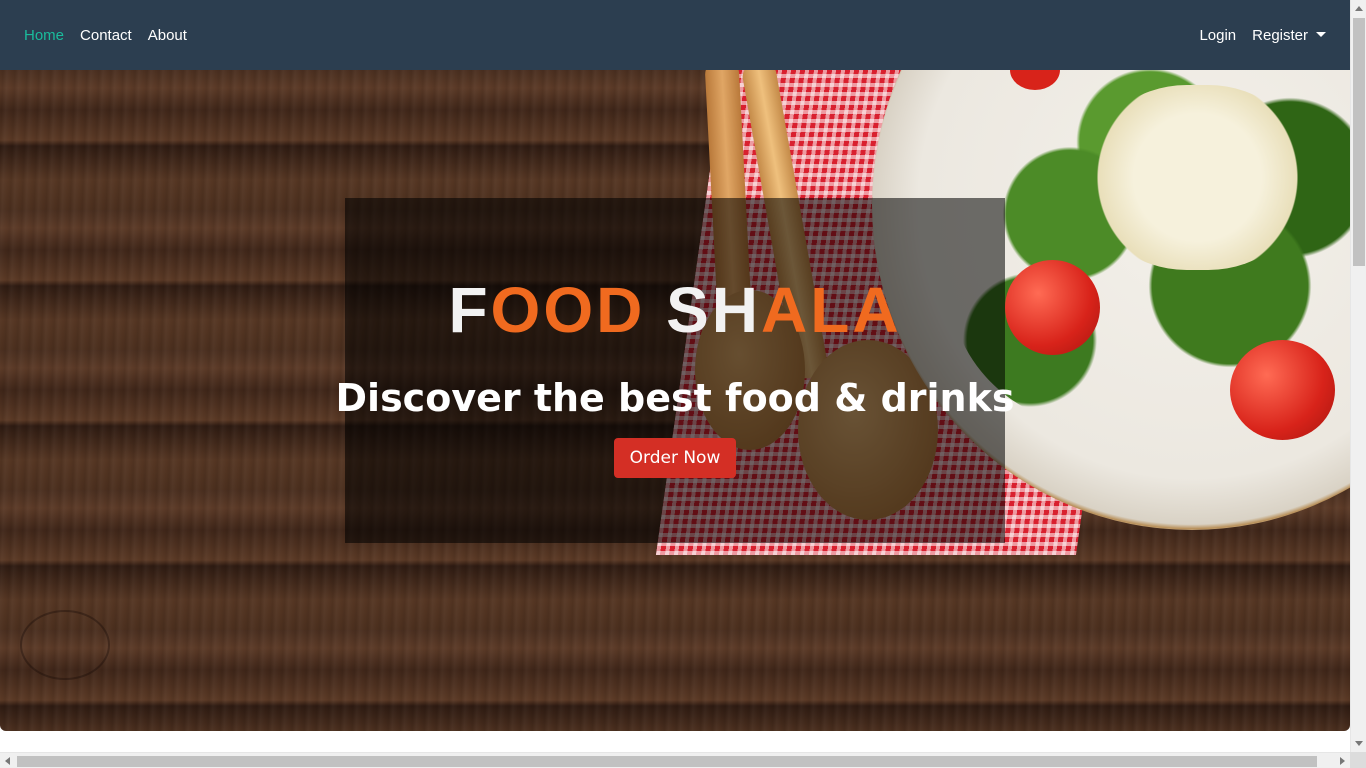  Describe the element at coordinates (1197, 177) in the screenshot. I see `cheese-topping-image` at that location.